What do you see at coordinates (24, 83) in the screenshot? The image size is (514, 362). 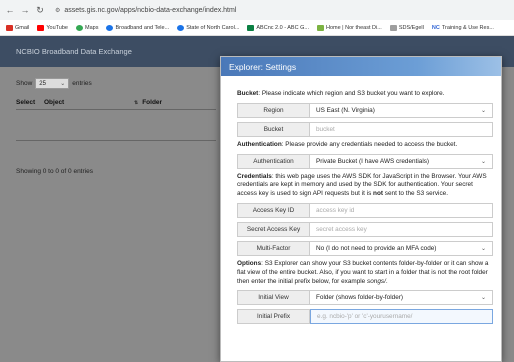 I see `show-label: Show` at bounding box center [24, 83].